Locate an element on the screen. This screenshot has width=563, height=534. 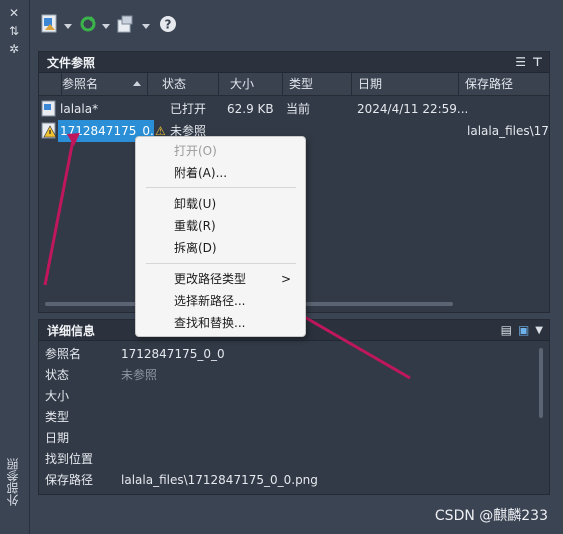
dwg-file-icon is located at coordinates (49, 109).